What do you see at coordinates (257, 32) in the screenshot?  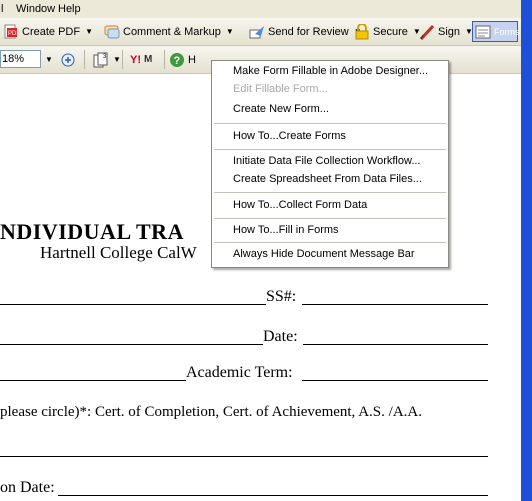 I see `send-review-icon` at bounding box center [257, 32].